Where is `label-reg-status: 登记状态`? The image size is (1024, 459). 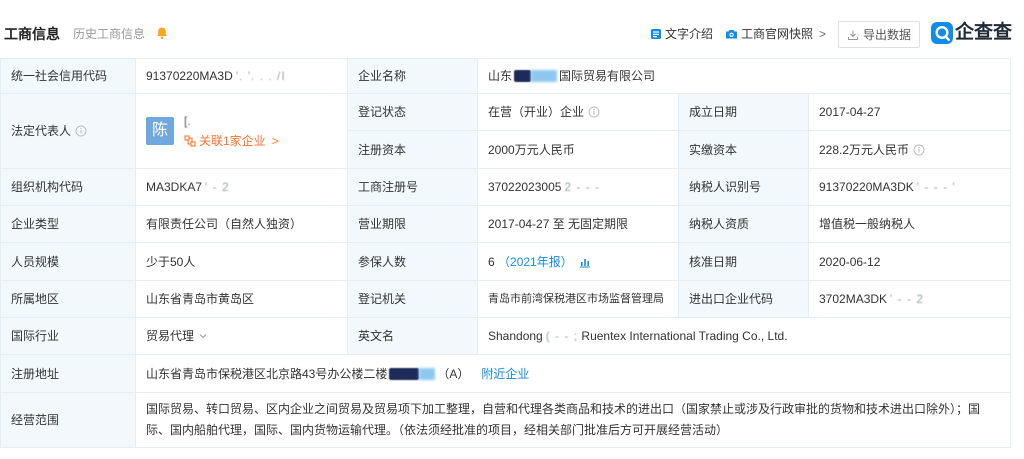
label-reg-status: 登记状态 is located at coordinates (412, 112).